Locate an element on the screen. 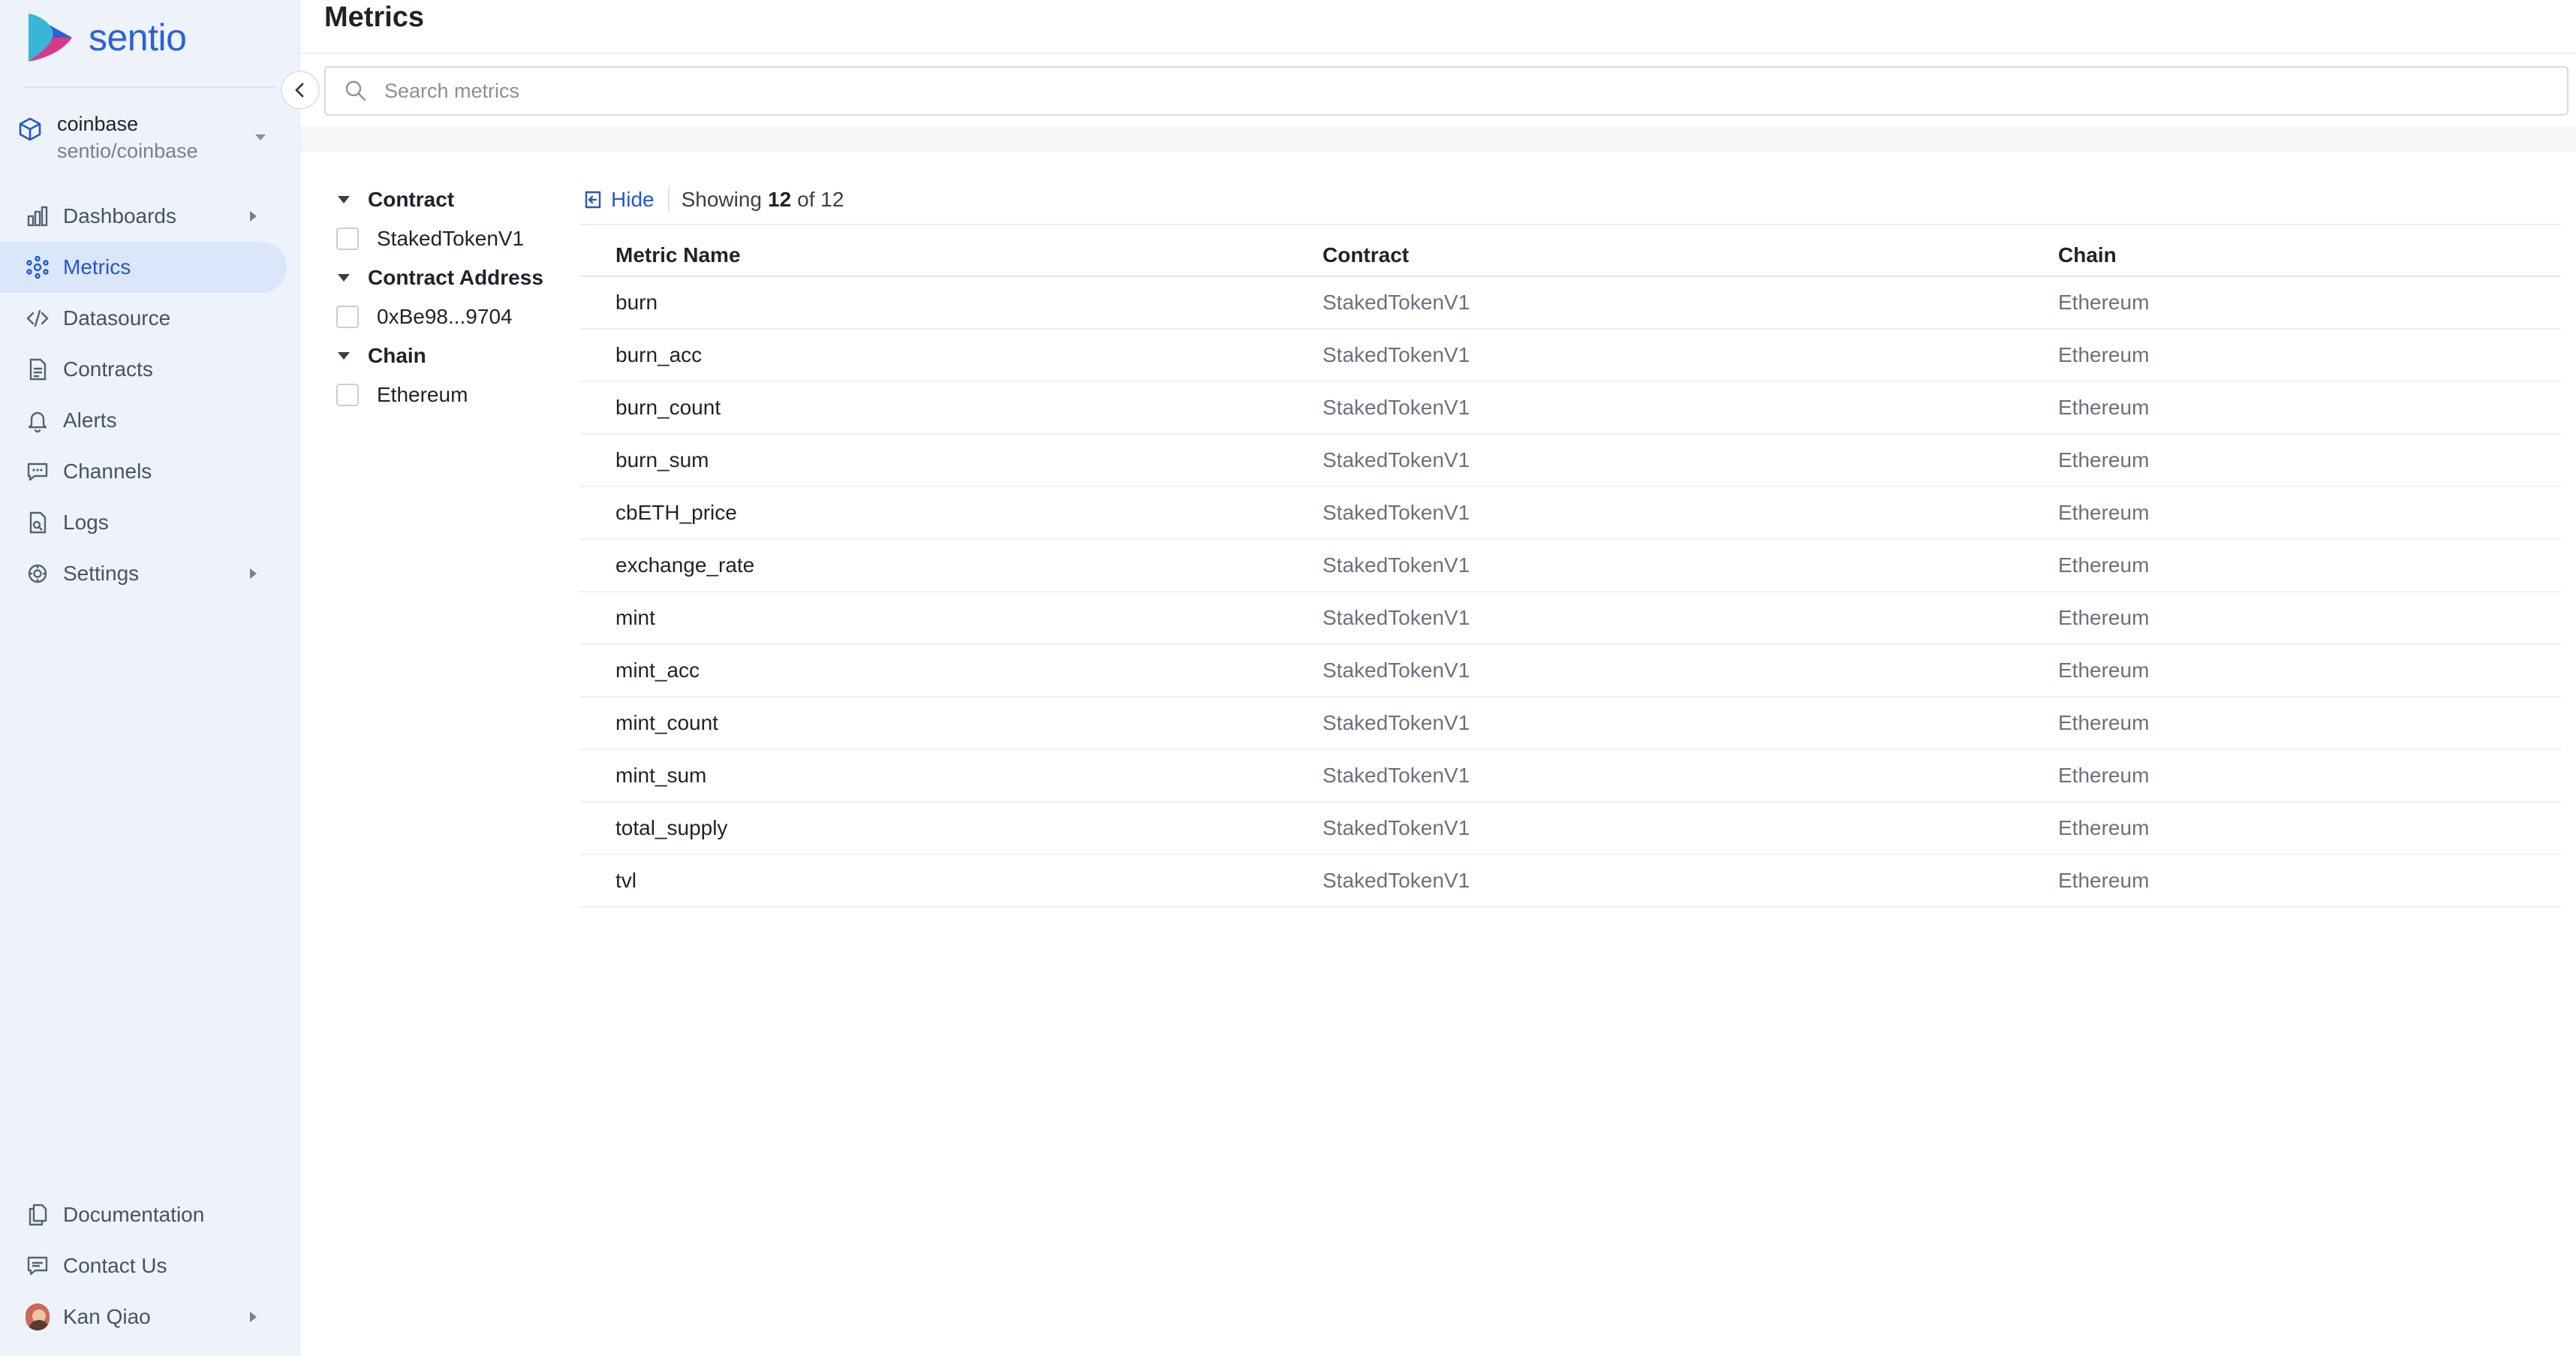  table-row: mint_sum StakedTokenV1 Ethereum is located at coordinates (1570, 776).